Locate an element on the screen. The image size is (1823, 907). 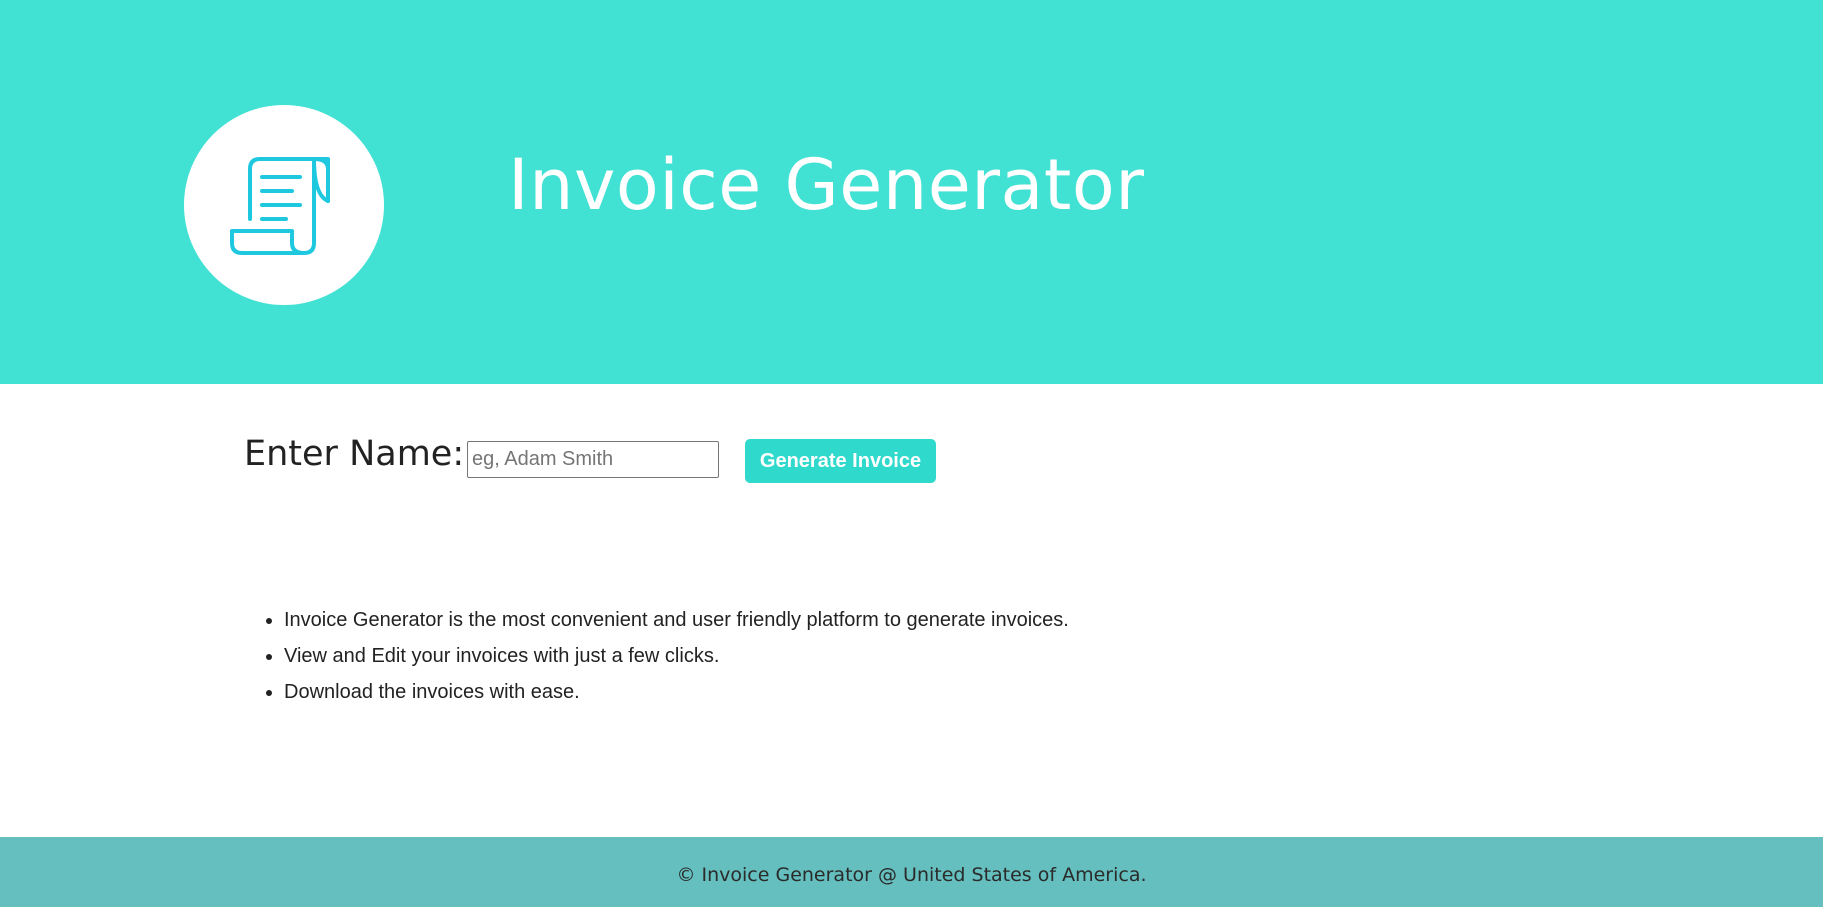
feature-item: Download the invoices with ease. is located at coordinates (676, 692).